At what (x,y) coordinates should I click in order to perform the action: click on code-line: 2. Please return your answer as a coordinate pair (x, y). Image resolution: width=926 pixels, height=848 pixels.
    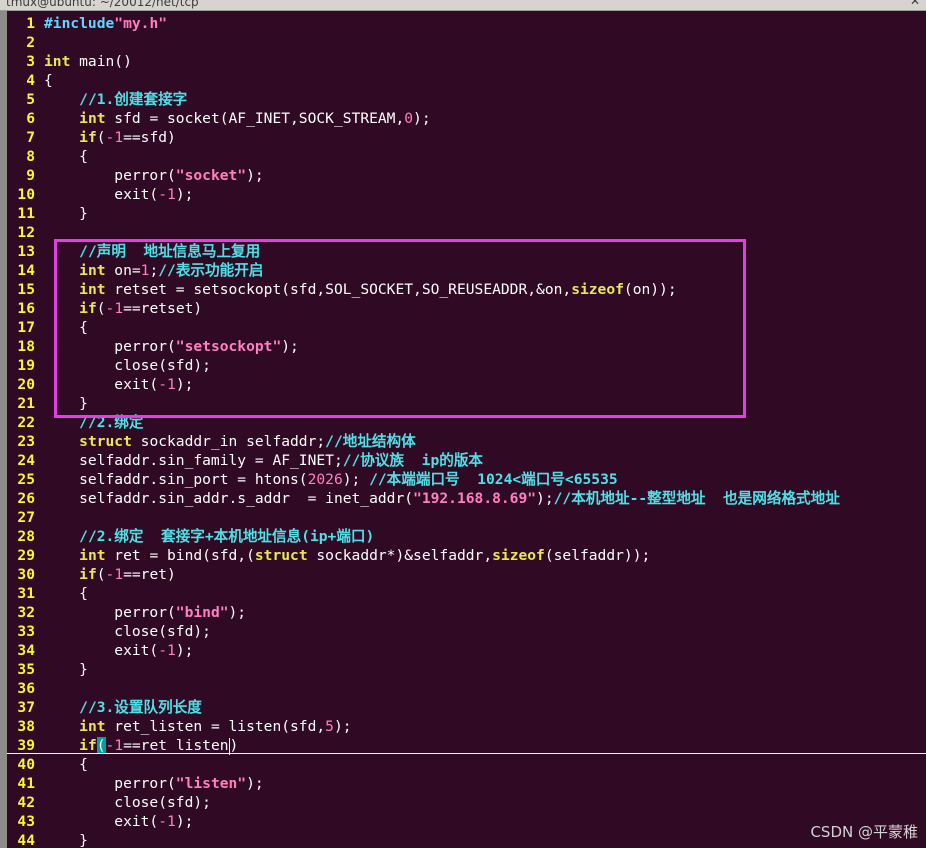
    Looking at the image, I should click on (466, 42).